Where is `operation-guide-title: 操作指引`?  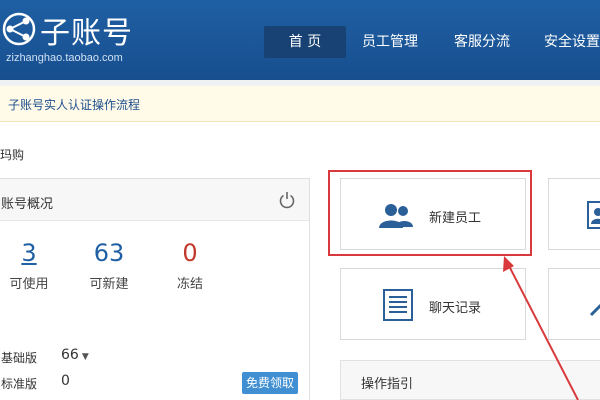 operation-guide-title: 操作指引 is located at coordinates (387, 384).